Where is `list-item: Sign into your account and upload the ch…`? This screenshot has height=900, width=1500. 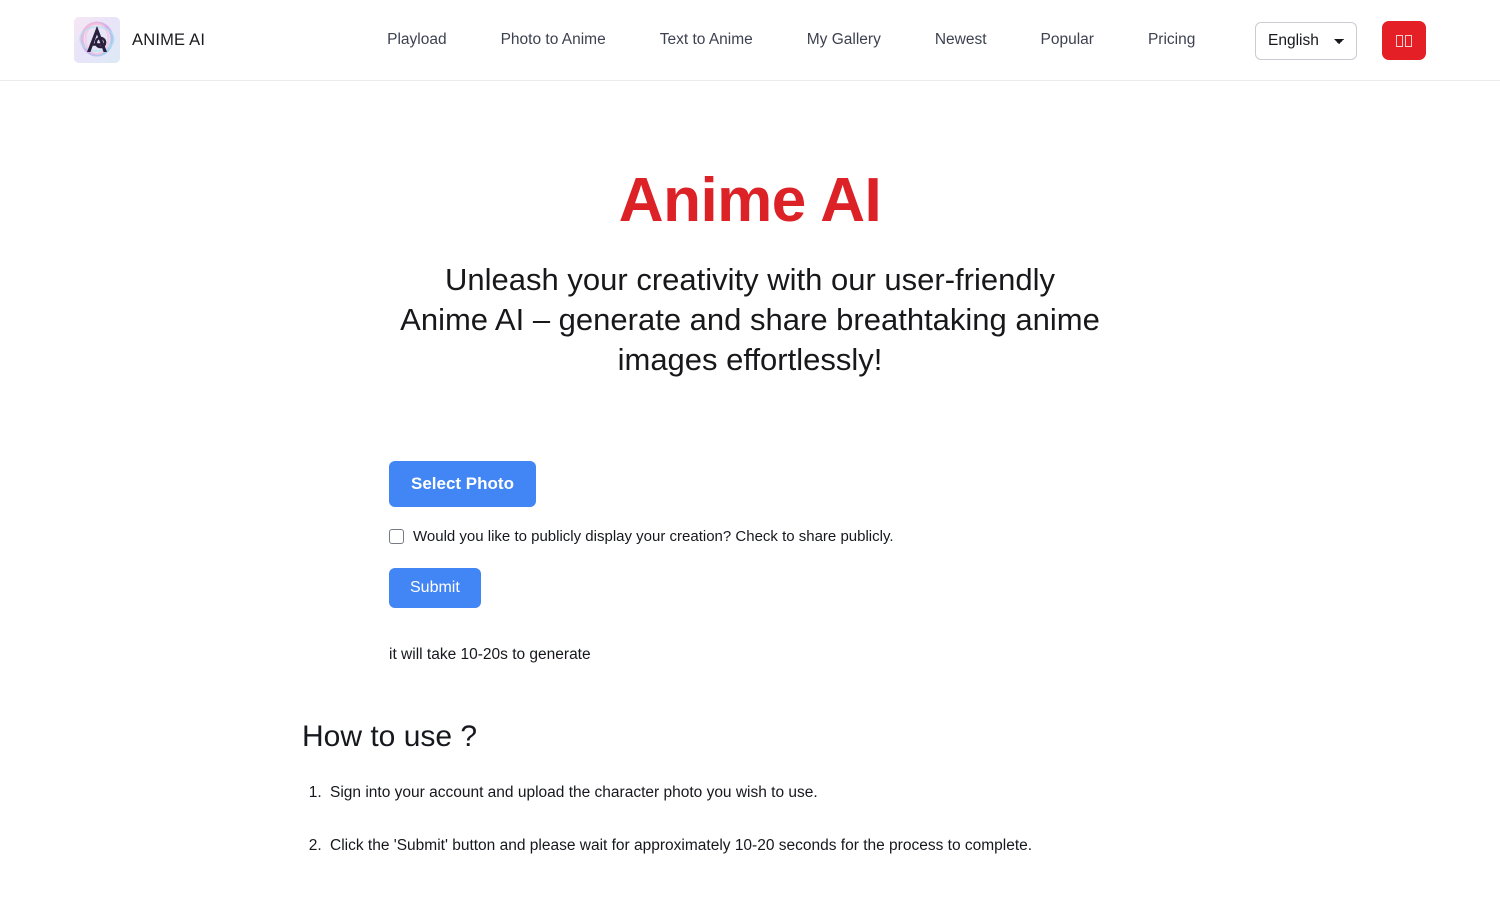 list-item: Sign into your account and upload the ch… is located at coordinates (913, 792).